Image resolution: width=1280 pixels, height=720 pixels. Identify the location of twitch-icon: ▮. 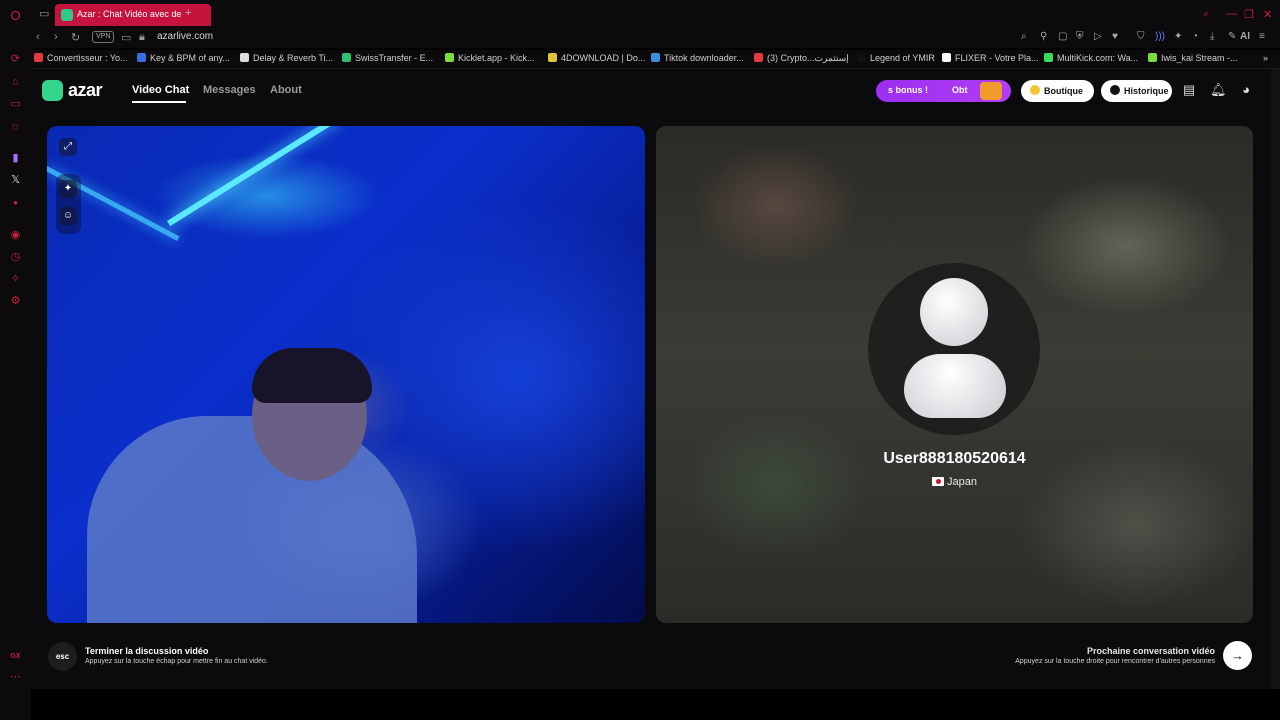
(15, 158).